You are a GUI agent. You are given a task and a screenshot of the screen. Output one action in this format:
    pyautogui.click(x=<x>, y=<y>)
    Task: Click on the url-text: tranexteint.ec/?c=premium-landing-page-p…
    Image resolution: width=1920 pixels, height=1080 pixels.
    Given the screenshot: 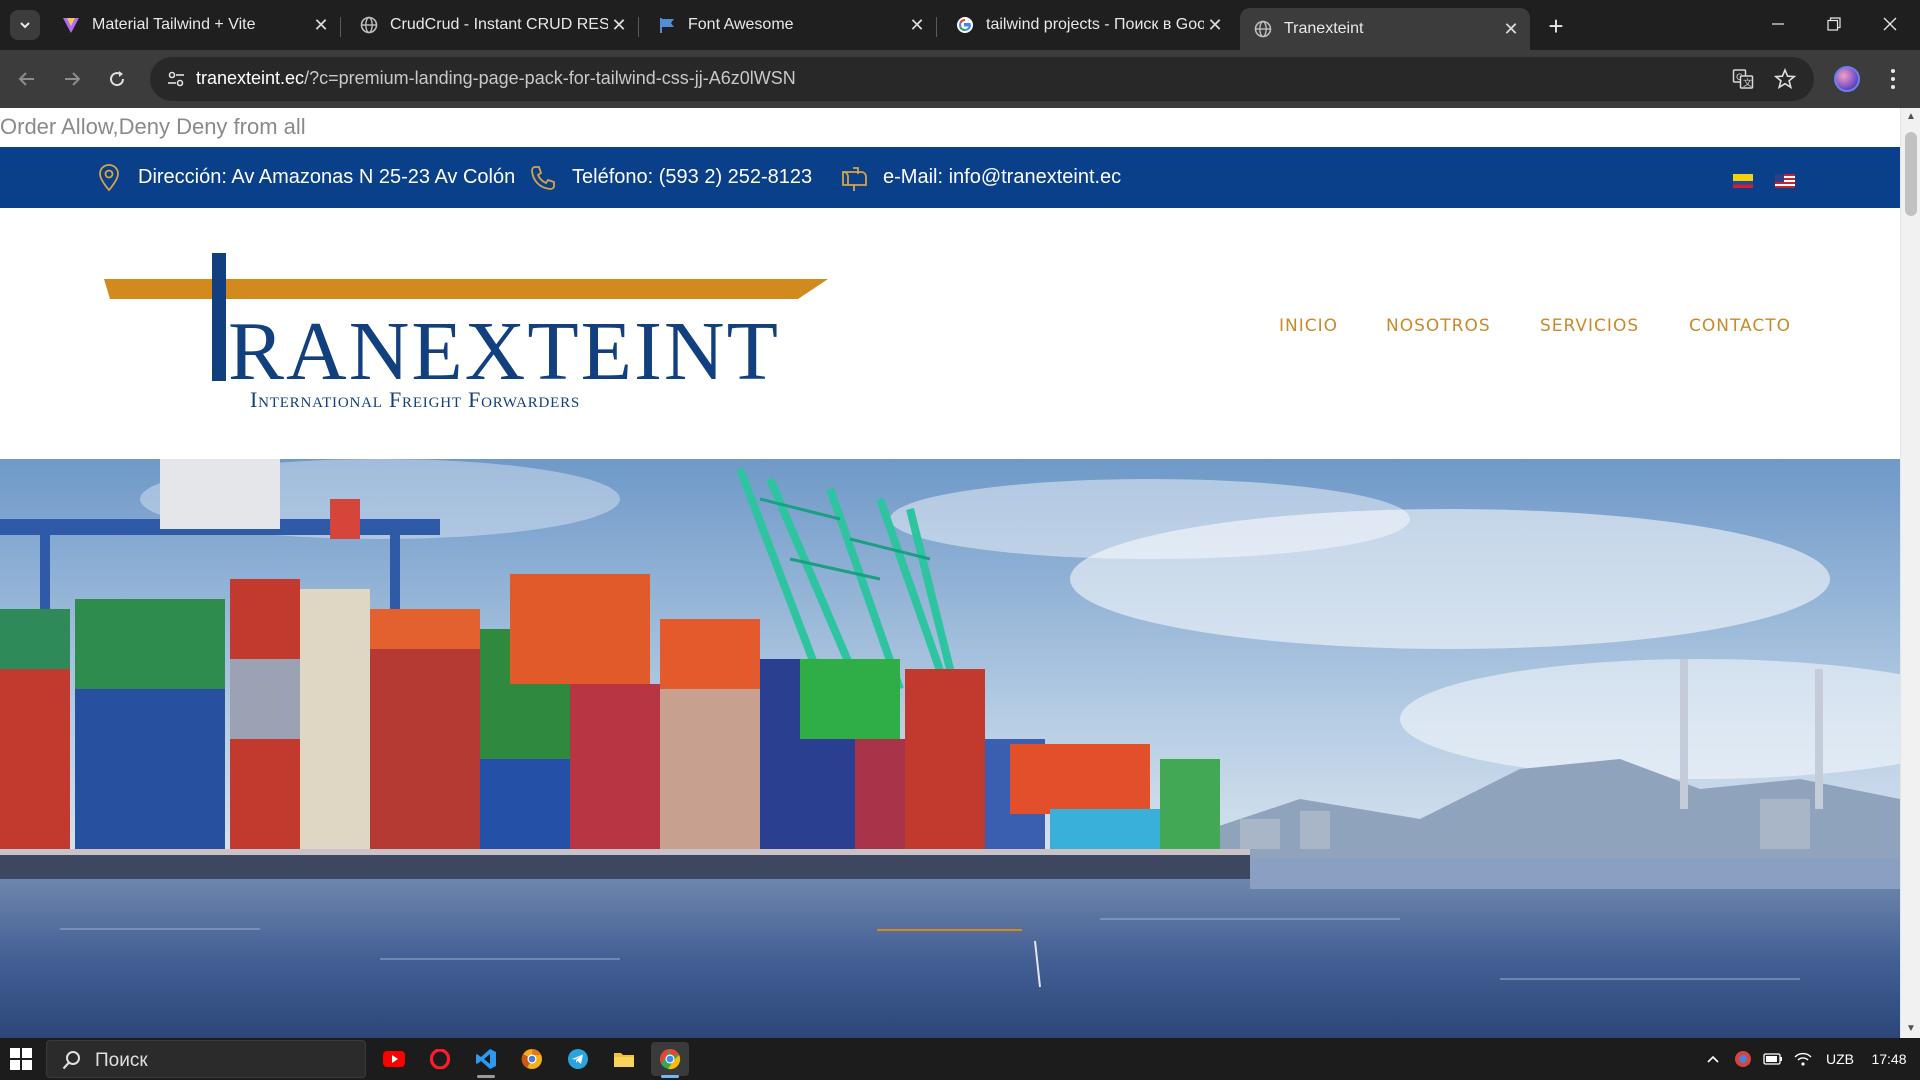 What is the action you would take?
    pyautogui.click(x=496, y=78)
    